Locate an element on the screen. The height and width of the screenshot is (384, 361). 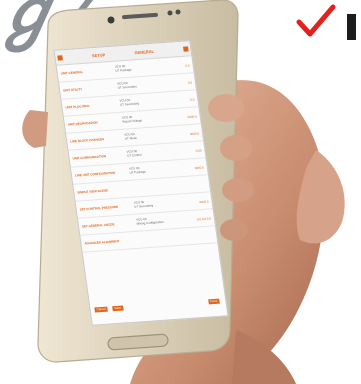
row-label: ADVANCED ALIGNMENT is located at coordinates (102, 242).